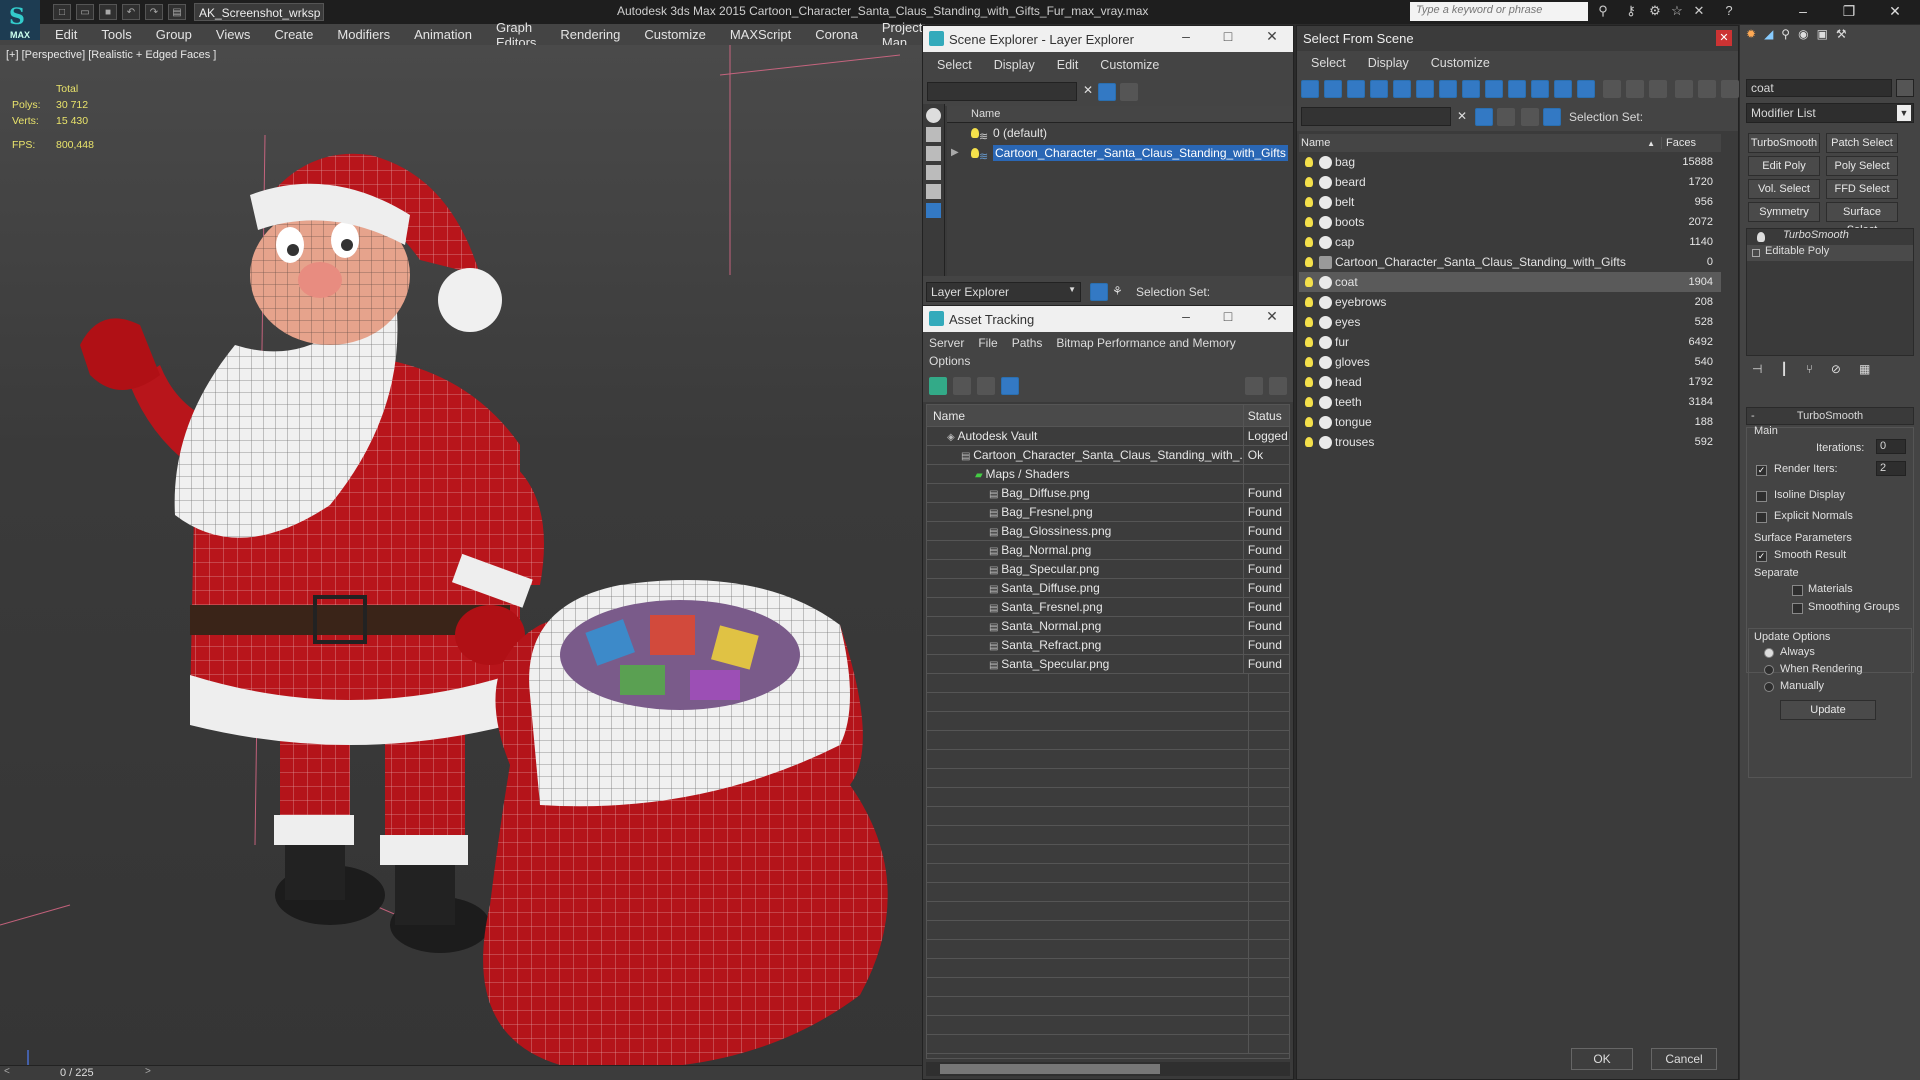 Image resolution: width=1920 pixels, height=1080 pixels. Describe the element at coordinates (20, 20) in the screenshot. I see `app-logo: S MAX` at that location.